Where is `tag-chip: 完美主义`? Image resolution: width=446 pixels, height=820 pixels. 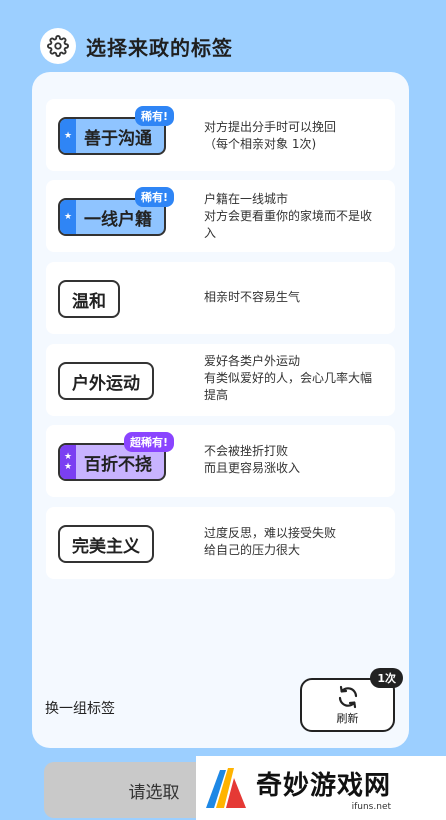
tag-chip: 完美主义 is located at coordinates (106, 544).